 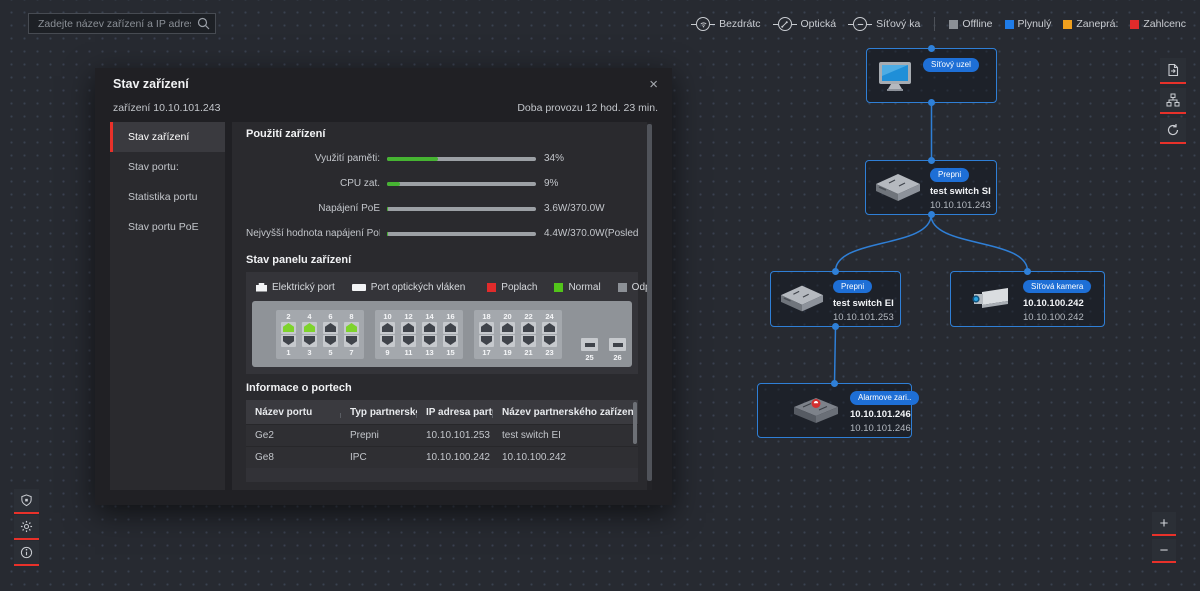 I want to click on port-column: 65, so click(x=330, y=334).